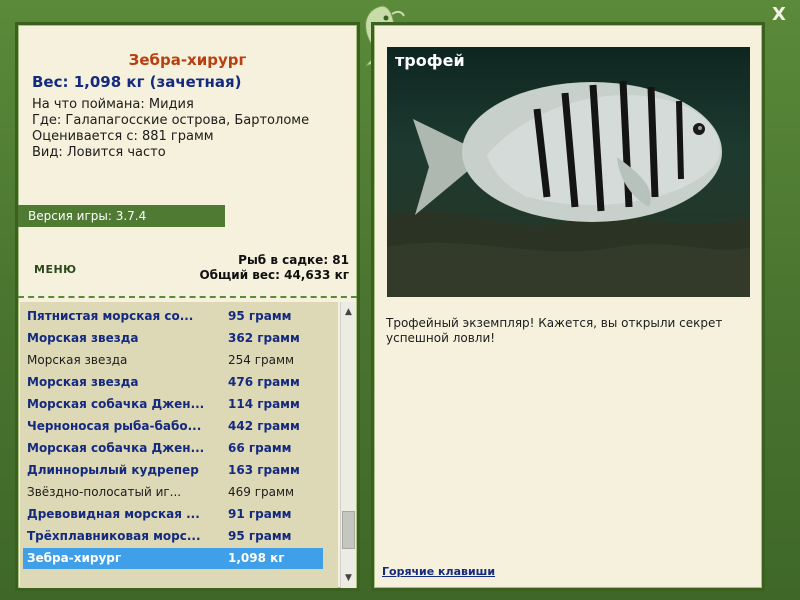  I want to click on catch-list-item: Морская звезда 476 грамм, so click(173, 382).